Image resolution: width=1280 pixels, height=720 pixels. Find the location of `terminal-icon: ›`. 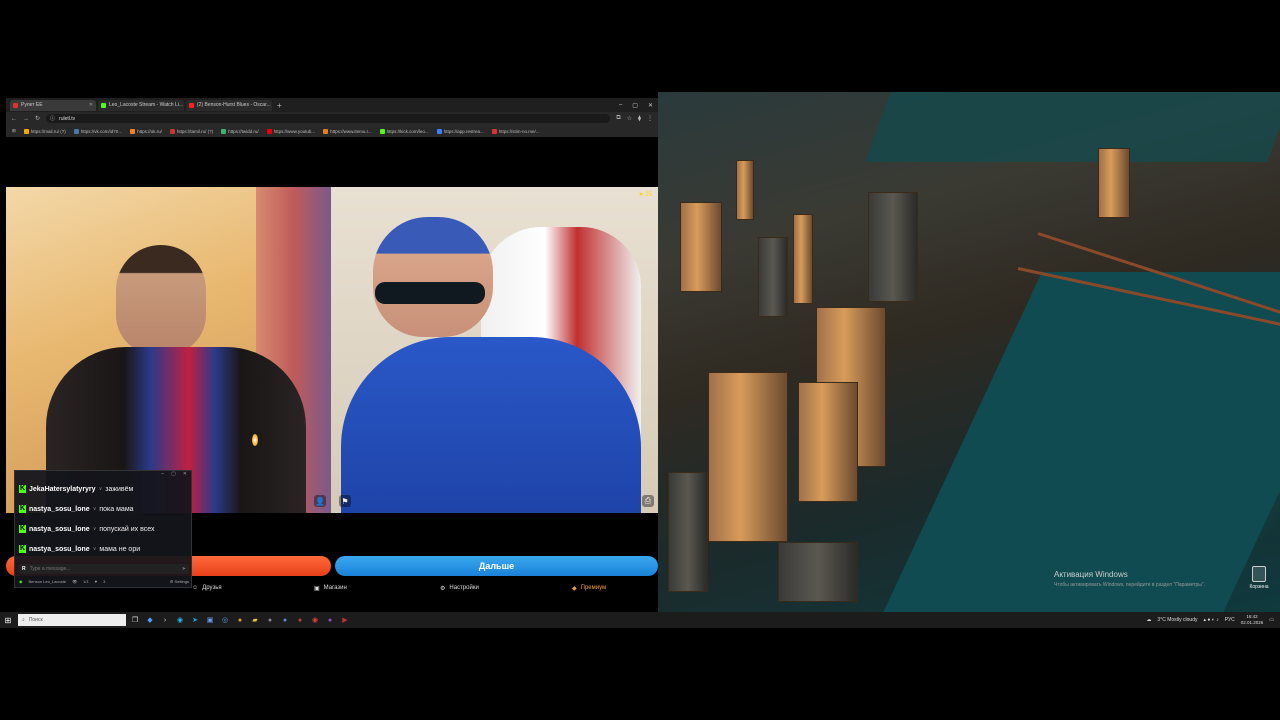

terminal-icon: › is located at coordinates (165, 620).